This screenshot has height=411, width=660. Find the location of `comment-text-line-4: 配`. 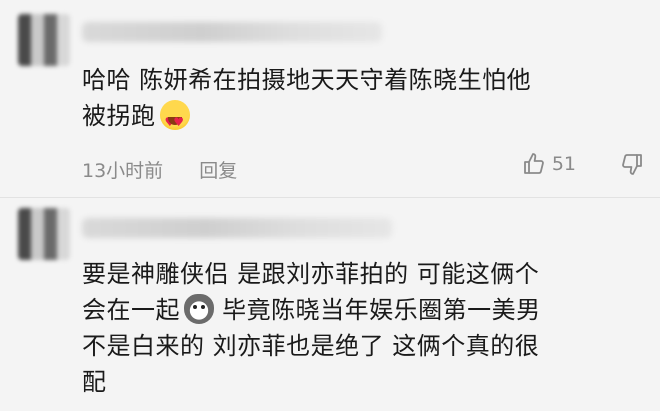

comment-text-line-4: 配 is located at coordinates (94, 382).